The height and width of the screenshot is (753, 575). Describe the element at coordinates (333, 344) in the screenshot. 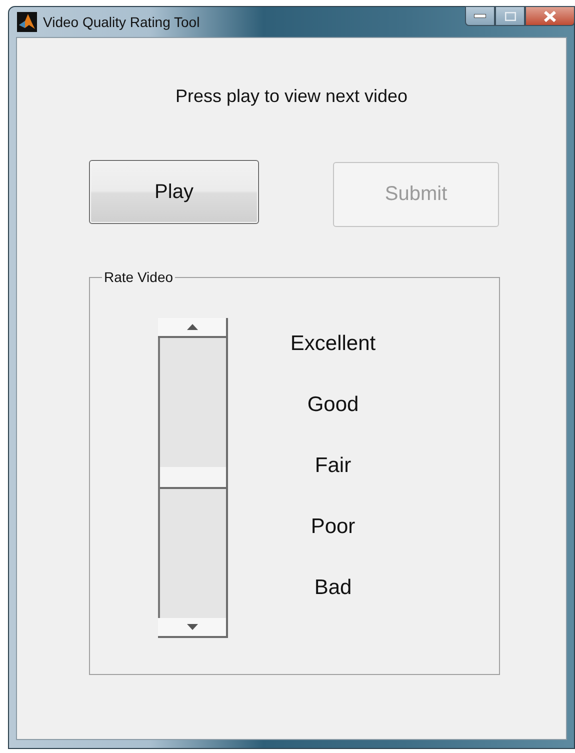

I see `rating-label: Excellent` at that location.